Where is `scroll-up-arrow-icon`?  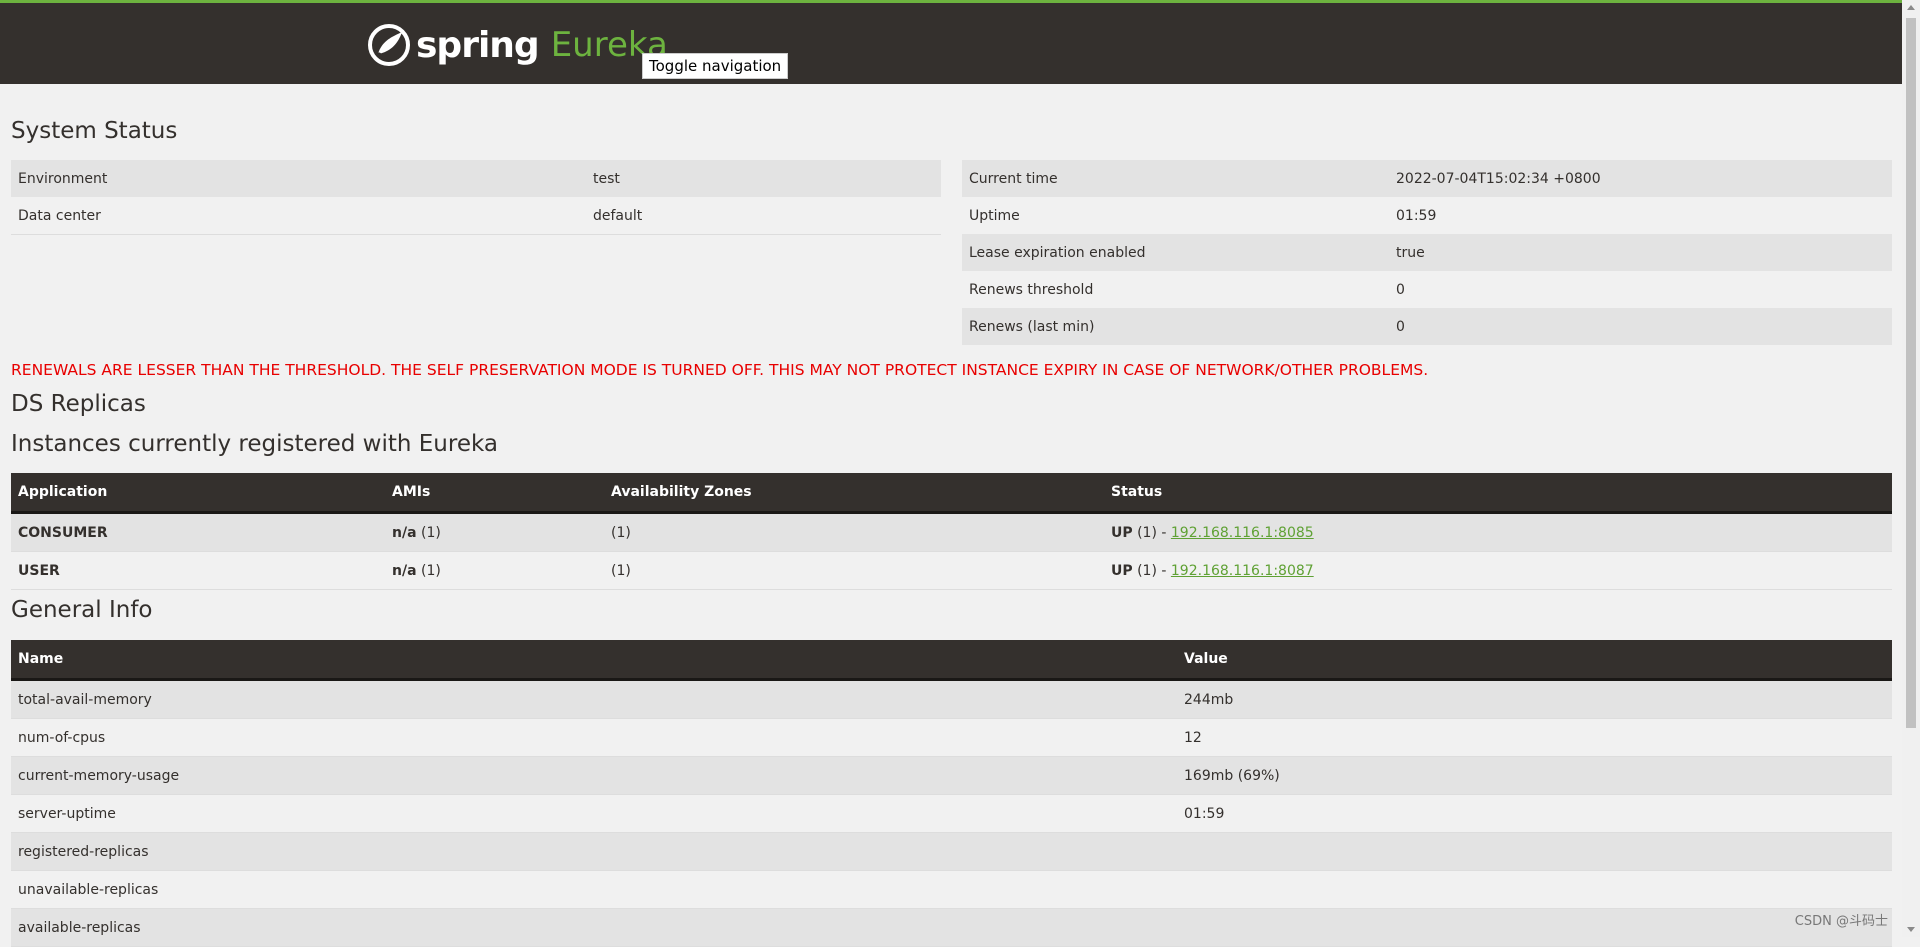
scroll-up-arrow-icon is located at coordinates (1911, 7).